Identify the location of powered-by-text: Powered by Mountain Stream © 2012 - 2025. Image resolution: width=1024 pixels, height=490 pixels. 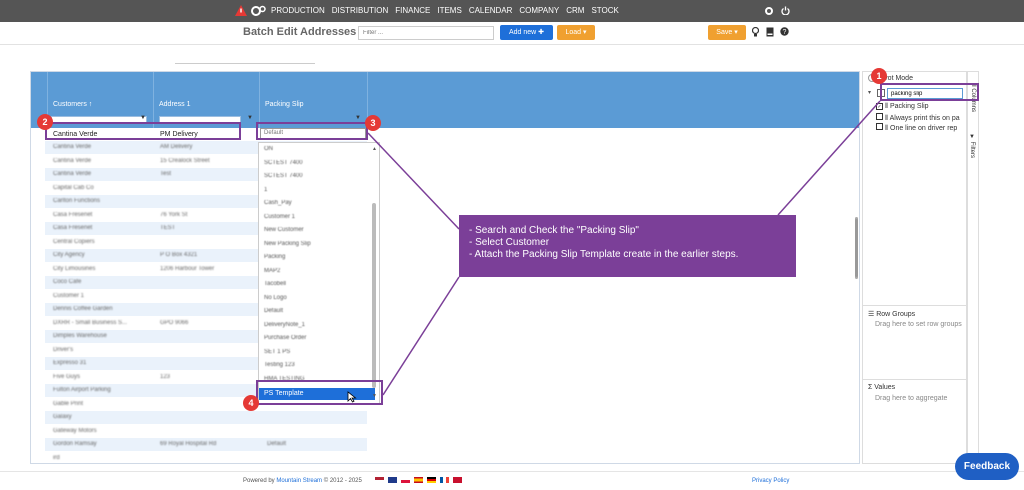
(302, 481).